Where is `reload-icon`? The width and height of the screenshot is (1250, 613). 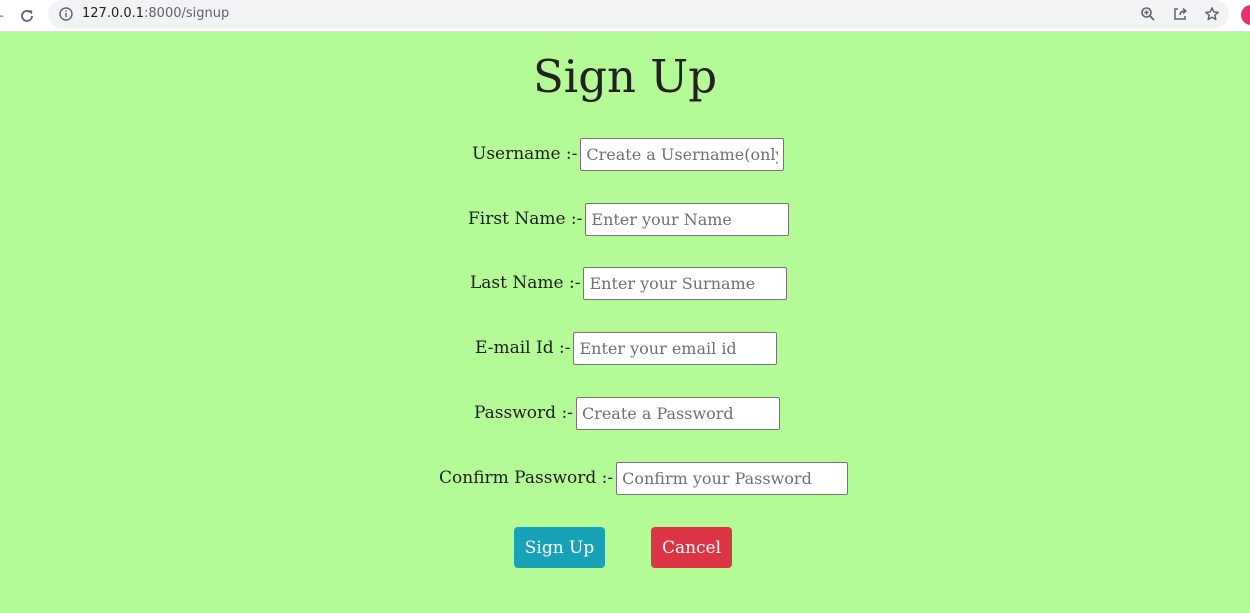
reload-icon is located at coordinates (27, 16).